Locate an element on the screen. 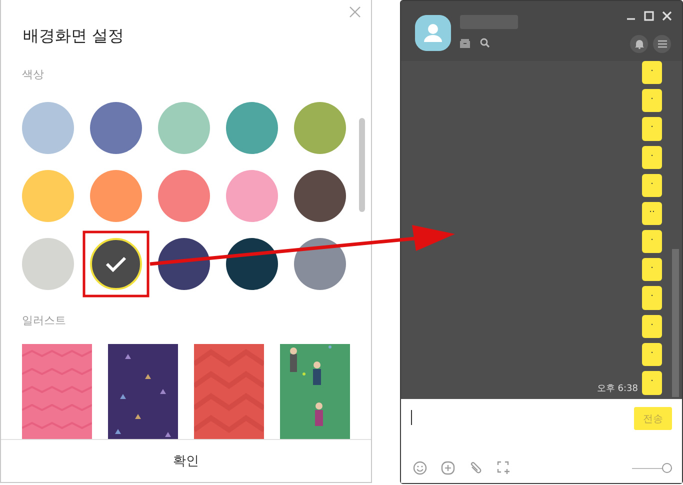  timestamp: 오후 6:38 is located at coordinates (617, 389).